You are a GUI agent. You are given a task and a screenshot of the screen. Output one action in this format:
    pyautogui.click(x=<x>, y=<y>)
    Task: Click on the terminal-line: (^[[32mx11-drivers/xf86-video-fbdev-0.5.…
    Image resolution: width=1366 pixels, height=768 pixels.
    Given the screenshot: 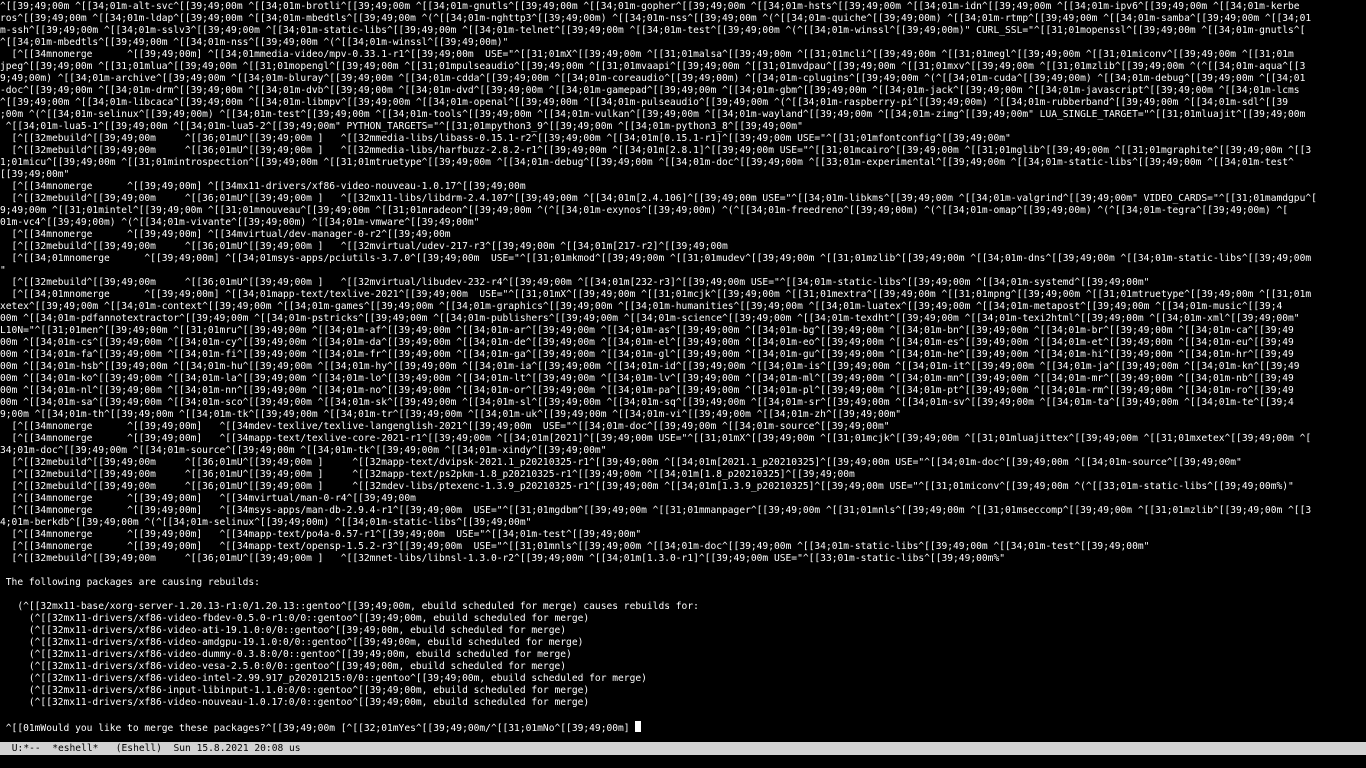 What is the action you would take?
    pyautogui.click(x=683, y=619)
    